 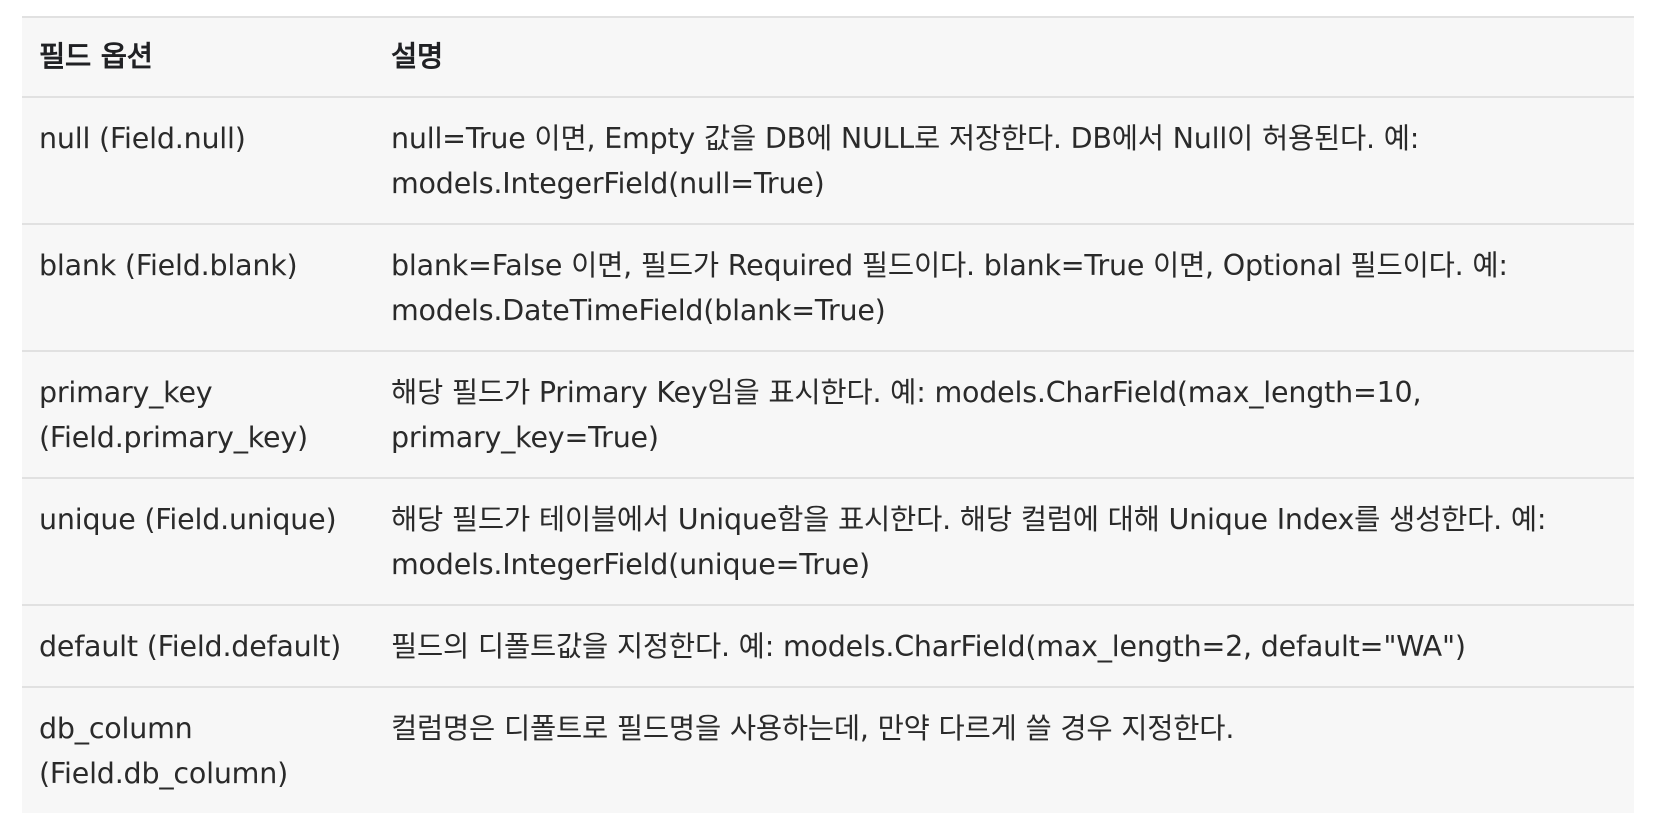 What do you see at coordinates (198, 160) in the screenshot?
I see `field-option-cell: null (Field.null)` at bounding box center [198, 160].